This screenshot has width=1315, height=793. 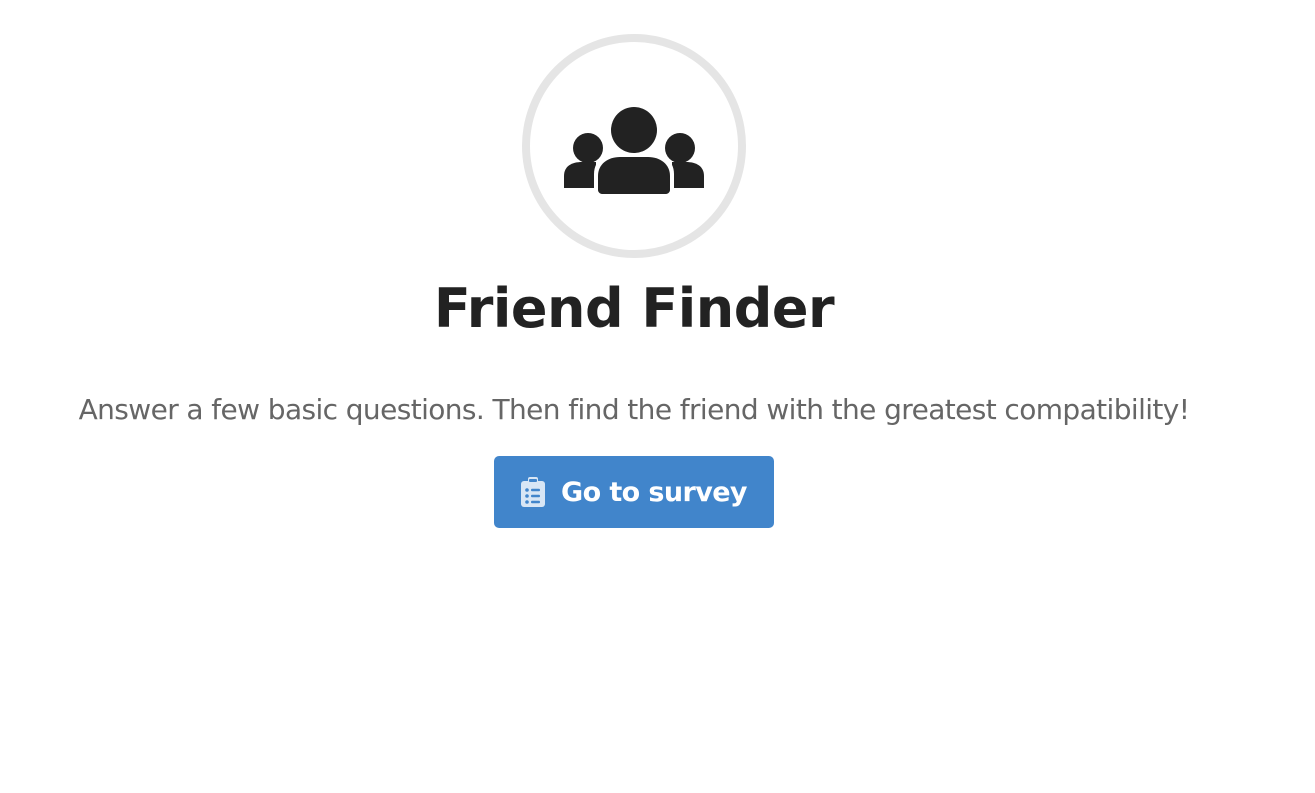 I want to click on go-to-survey-button: Go to survey, so click(x=634, y=492).